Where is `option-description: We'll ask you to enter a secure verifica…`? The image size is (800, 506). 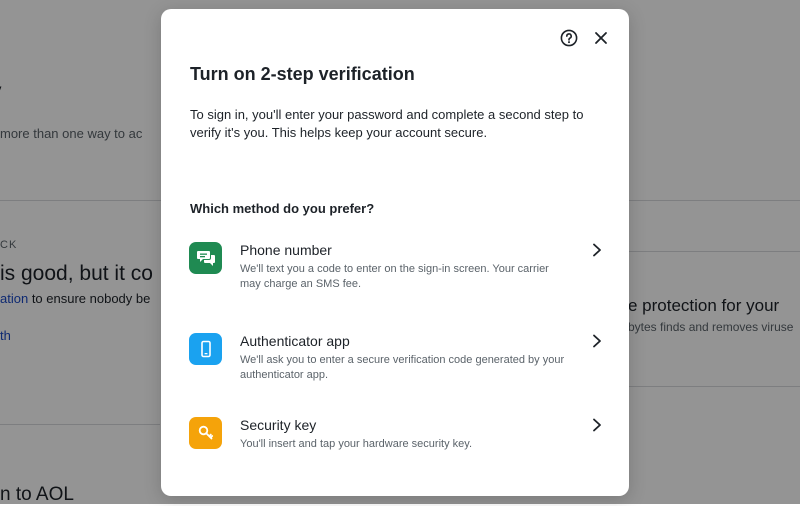
option-description: We'll ask you to enter a secure verifica… is located at coordinates (402, 367).